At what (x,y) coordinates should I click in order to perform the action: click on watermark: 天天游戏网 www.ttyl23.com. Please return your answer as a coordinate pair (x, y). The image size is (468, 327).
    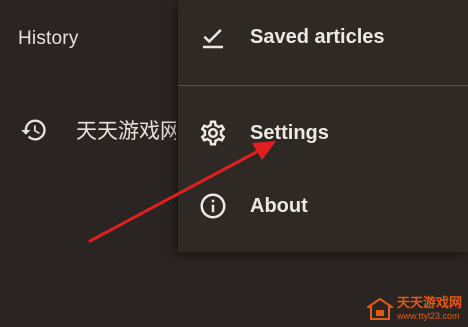
    Looking at the image, I should click on (414, 308).